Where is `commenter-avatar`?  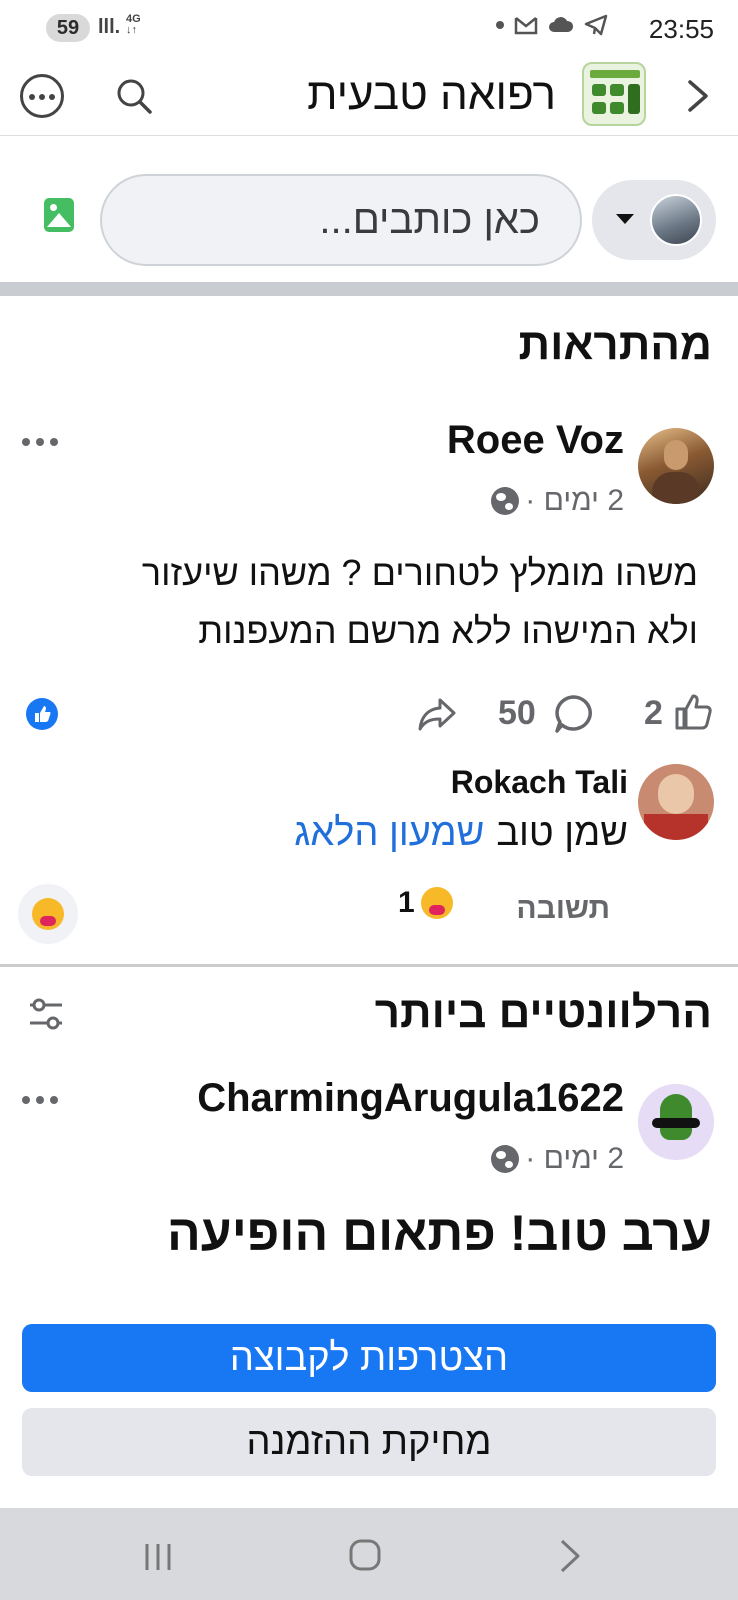 commenter-avatar is located at coordinates (676, 802).